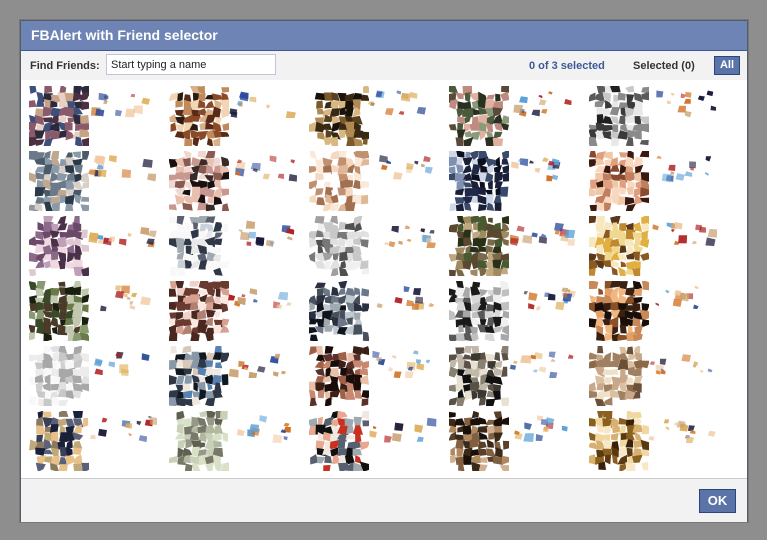 This screenshot has height=540, width=767. What do you see at coordinates (65, 66) in the screenshot?
I see `find-friends-label: Find Friends:` at bounding box center [65, 66].